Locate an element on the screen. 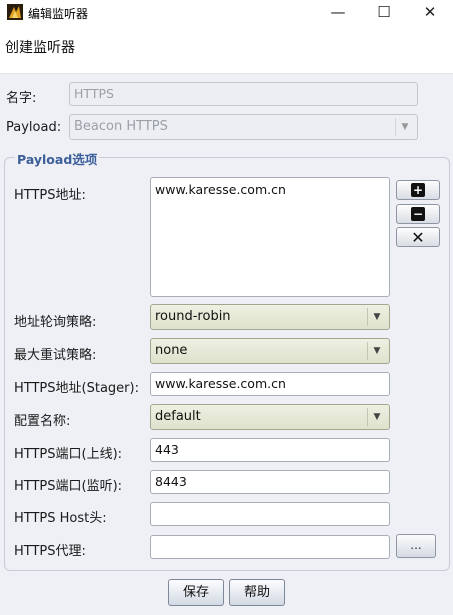 The image size is (453, 615). header-panel: 创建监听器 is located at coordinates (226, 50).